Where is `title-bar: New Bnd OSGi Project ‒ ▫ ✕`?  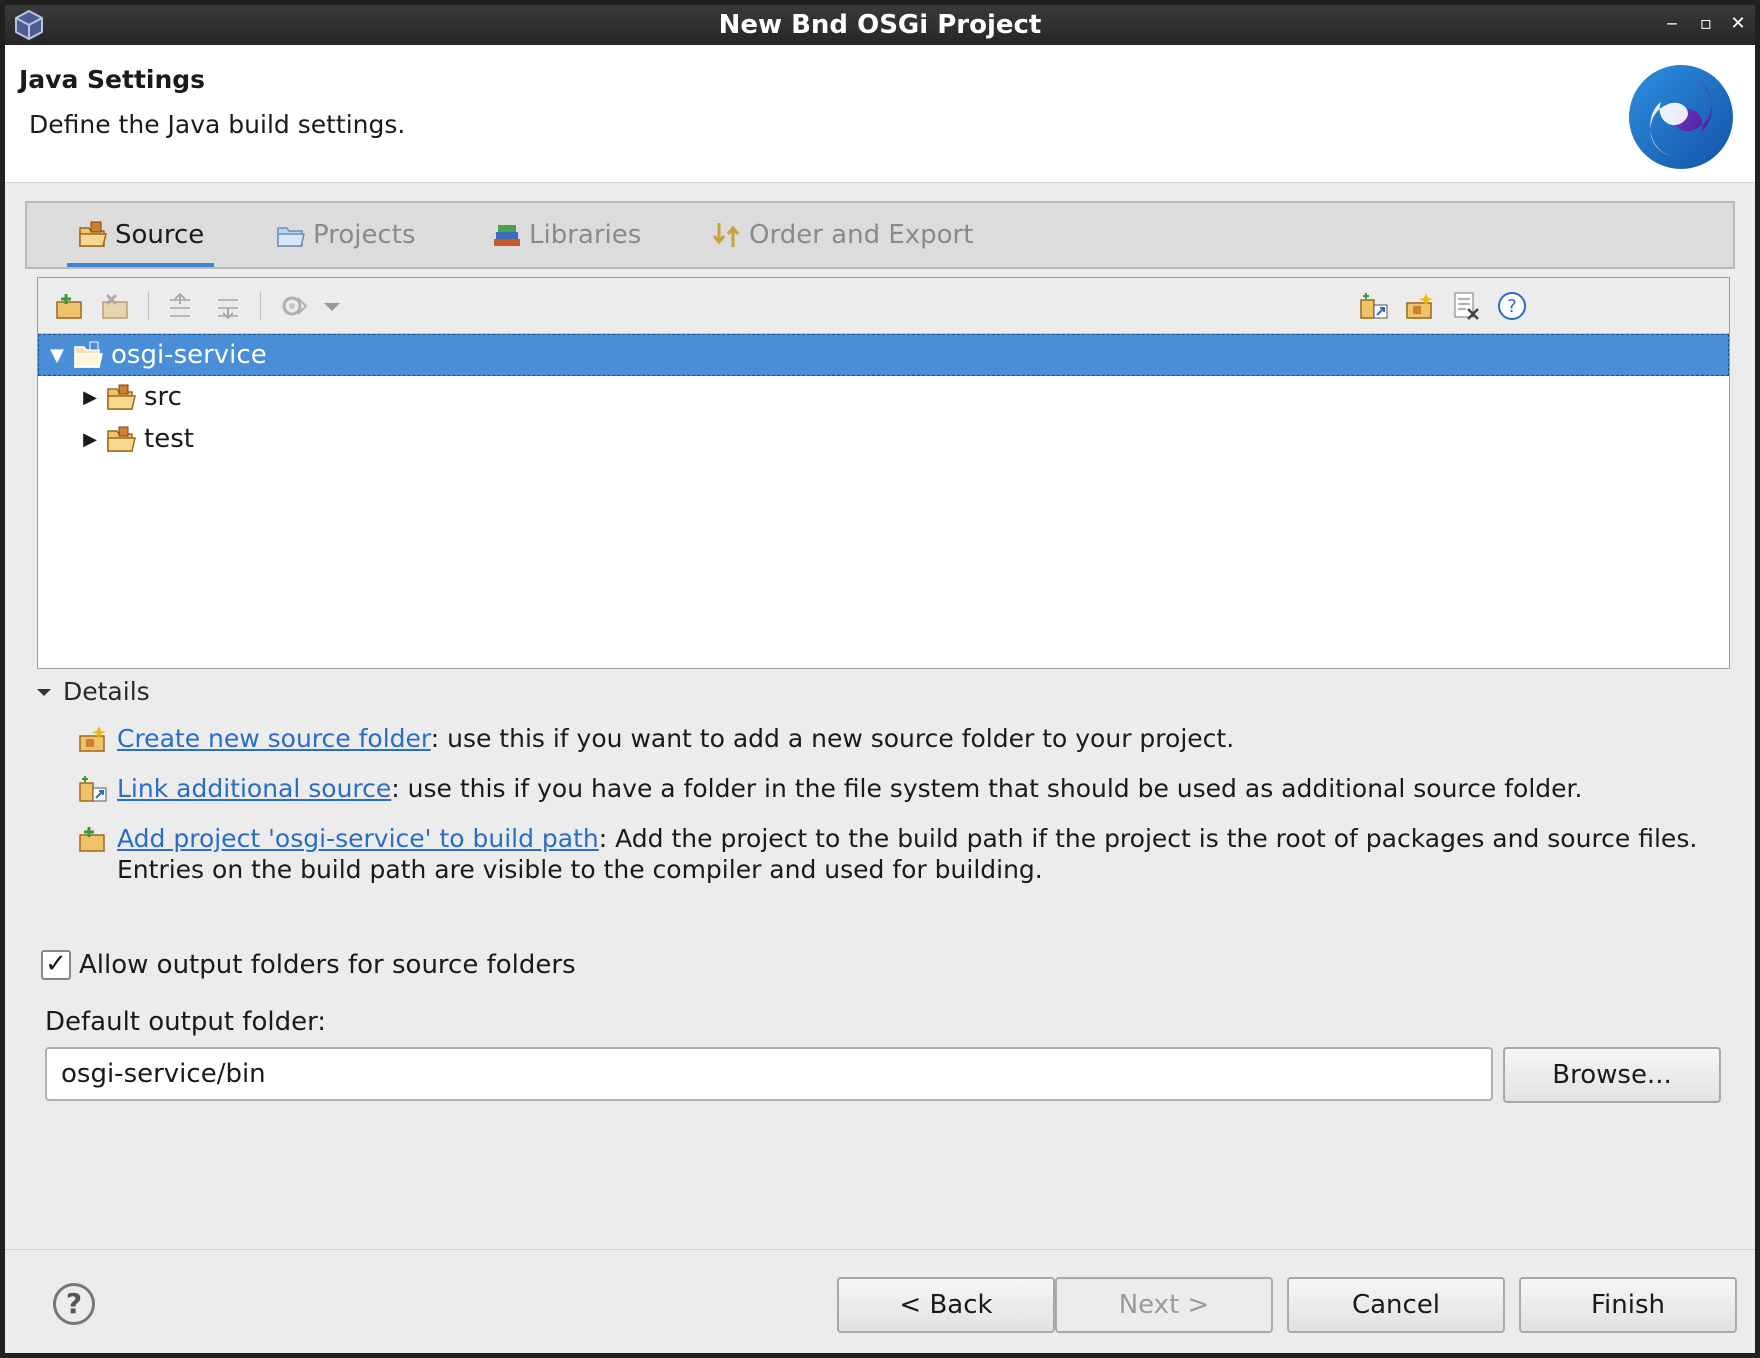
title-bar: New Bnd OSGi Project ‒ ▫ ✕ is located at coordinates (880, 25).